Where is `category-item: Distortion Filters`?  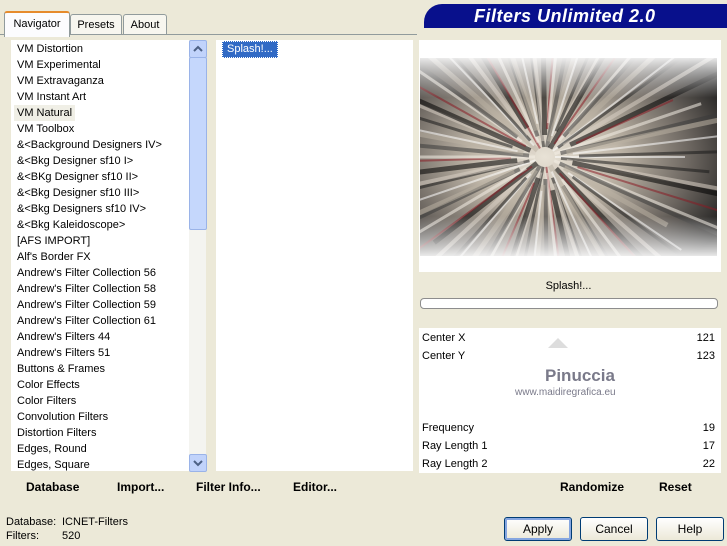 category-item: Distortion Filters is located at coordinates (56, 433).